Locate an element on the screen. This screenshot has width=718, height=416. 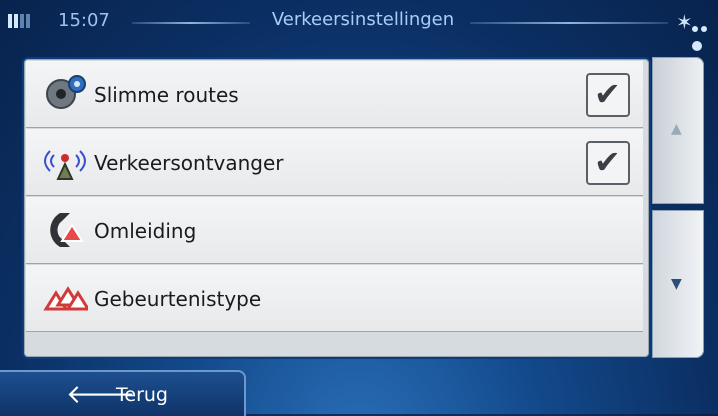
clock: 15:07 is located at coordinates (84, 20).